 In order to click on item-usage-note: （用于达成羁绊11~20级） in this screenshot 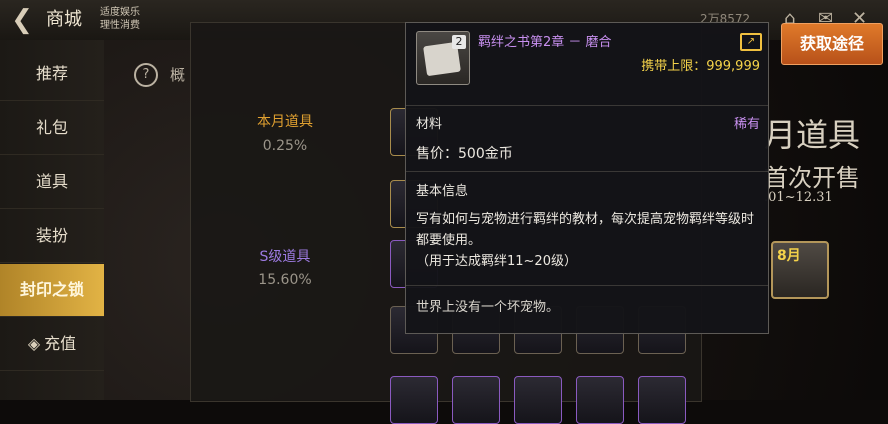, I will do `click(496, 261)`.